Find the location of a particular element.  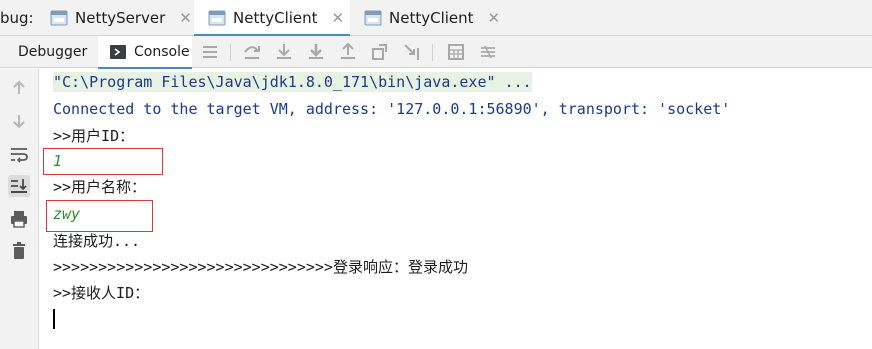

run-tab-netty-server: NettyServer ✕ is located at coordinates (115, 18).